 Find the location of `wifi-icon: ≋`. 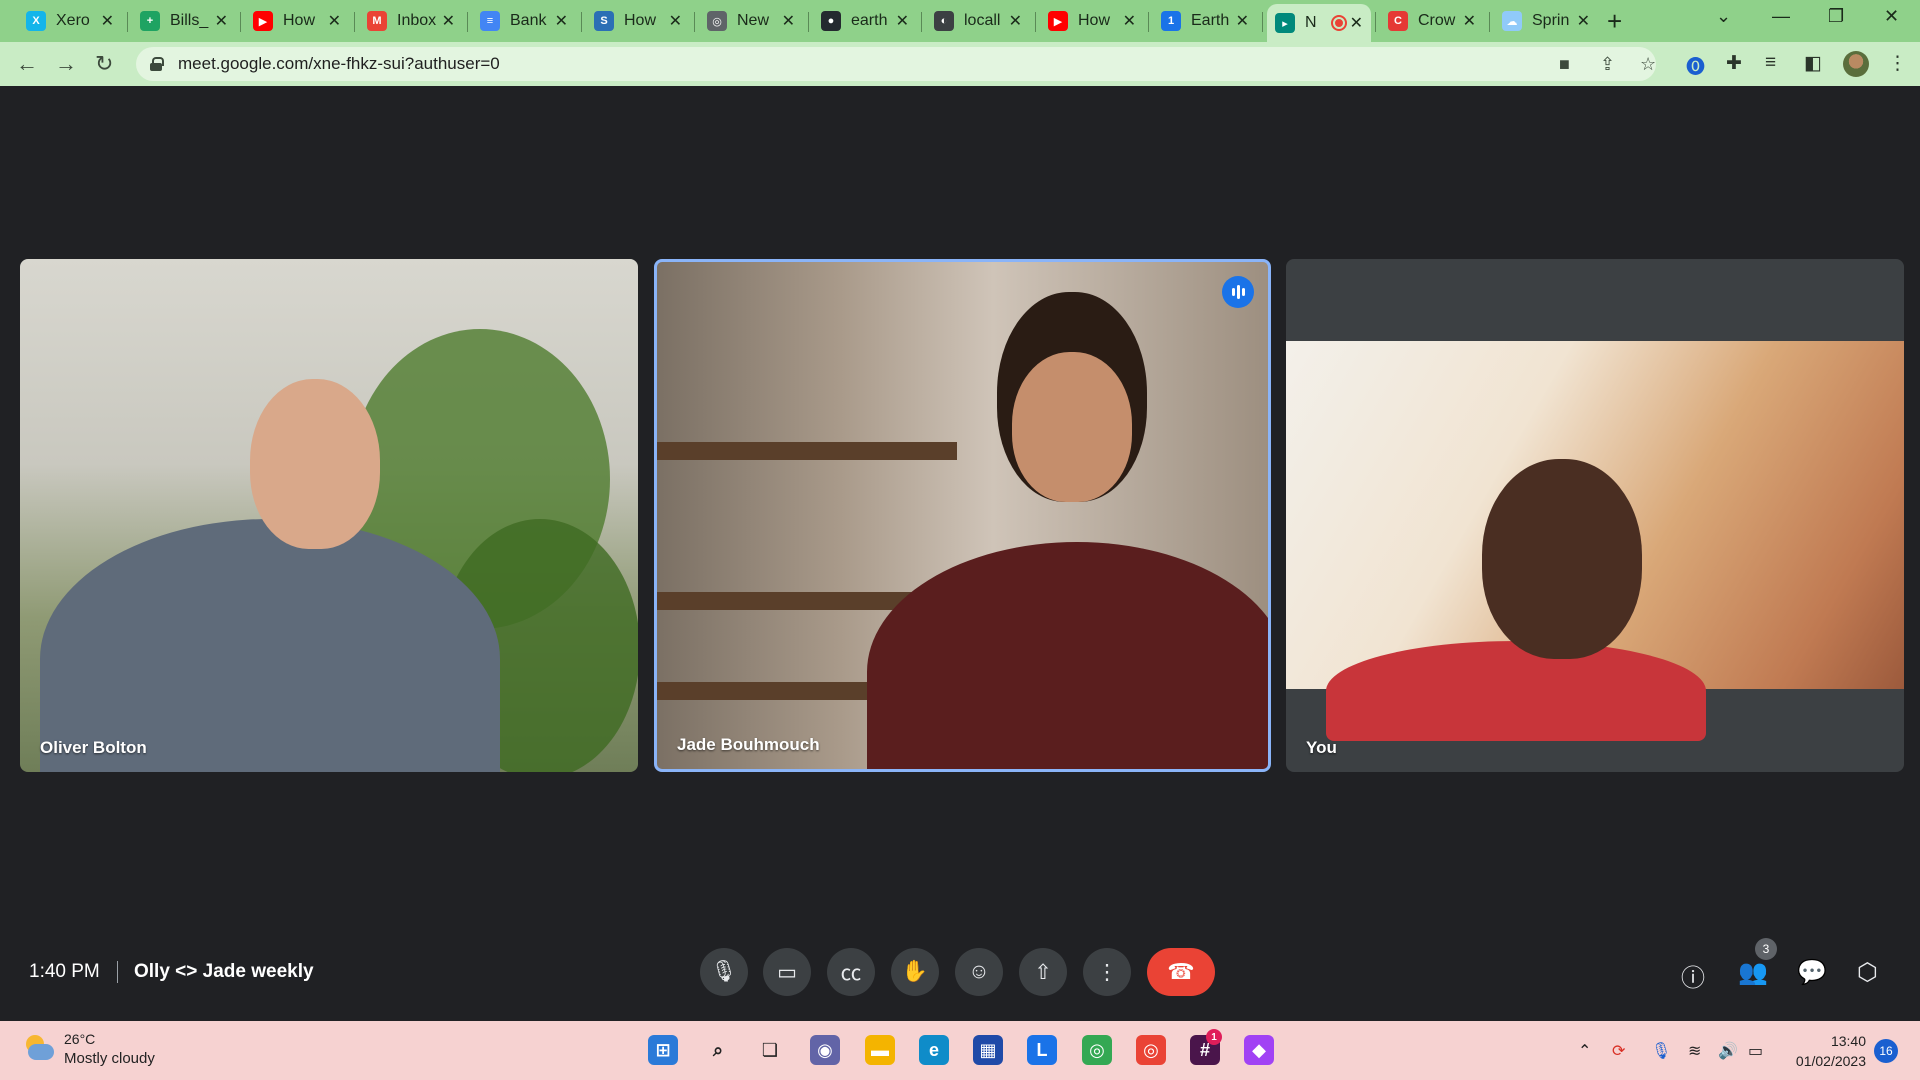

wifi-icon: ≋ is located at coordinates (1694, 1051).